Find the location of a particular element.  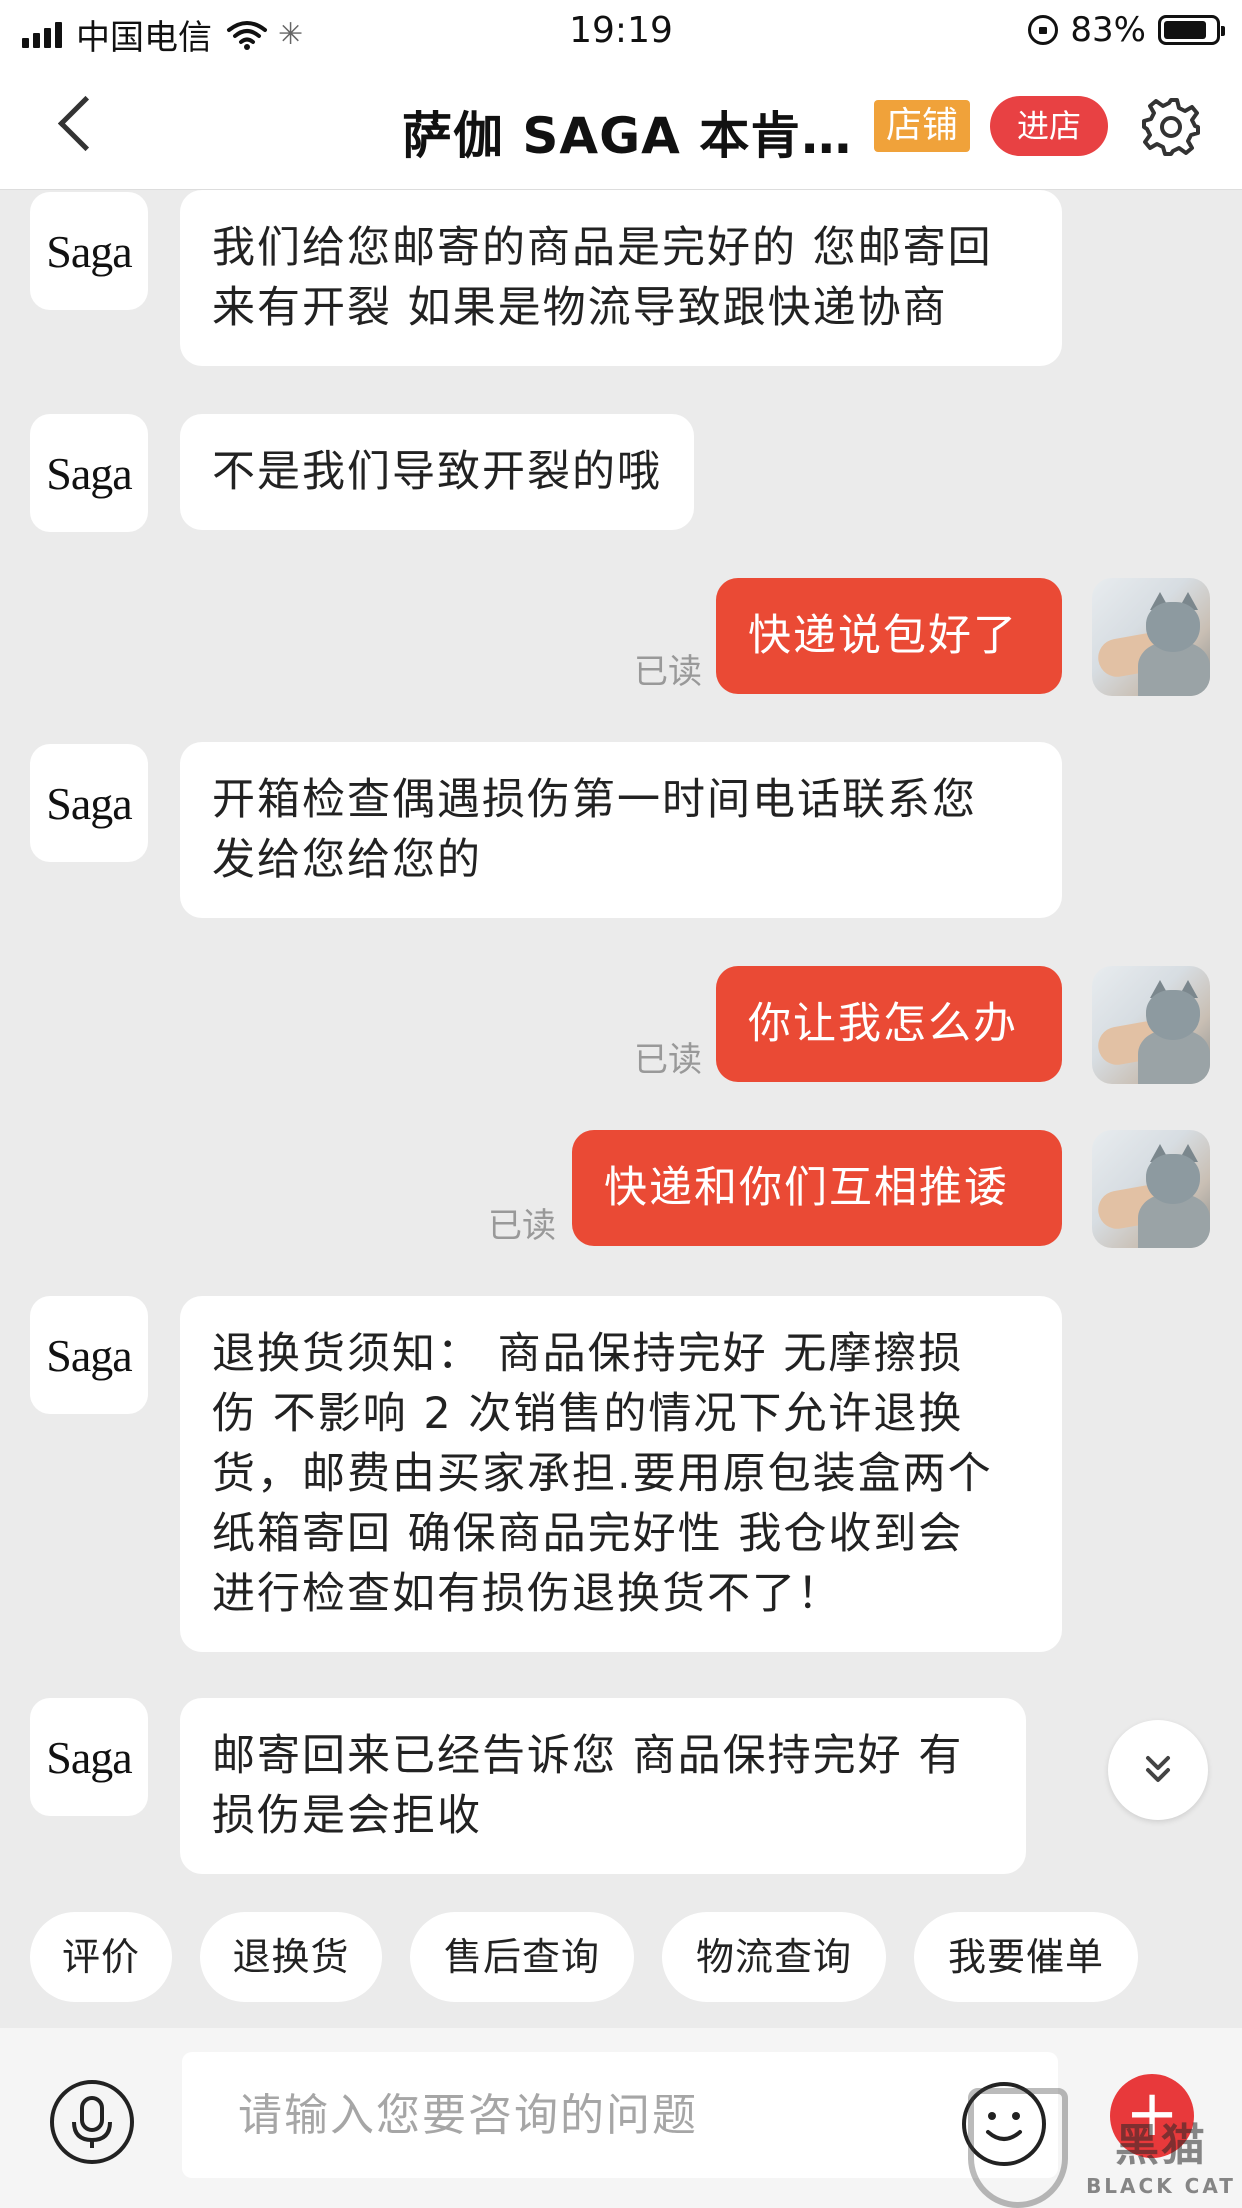

message-line: 货，邮费由买家承担.要用原包装盒两个 is located at coordinates (602, 1474).